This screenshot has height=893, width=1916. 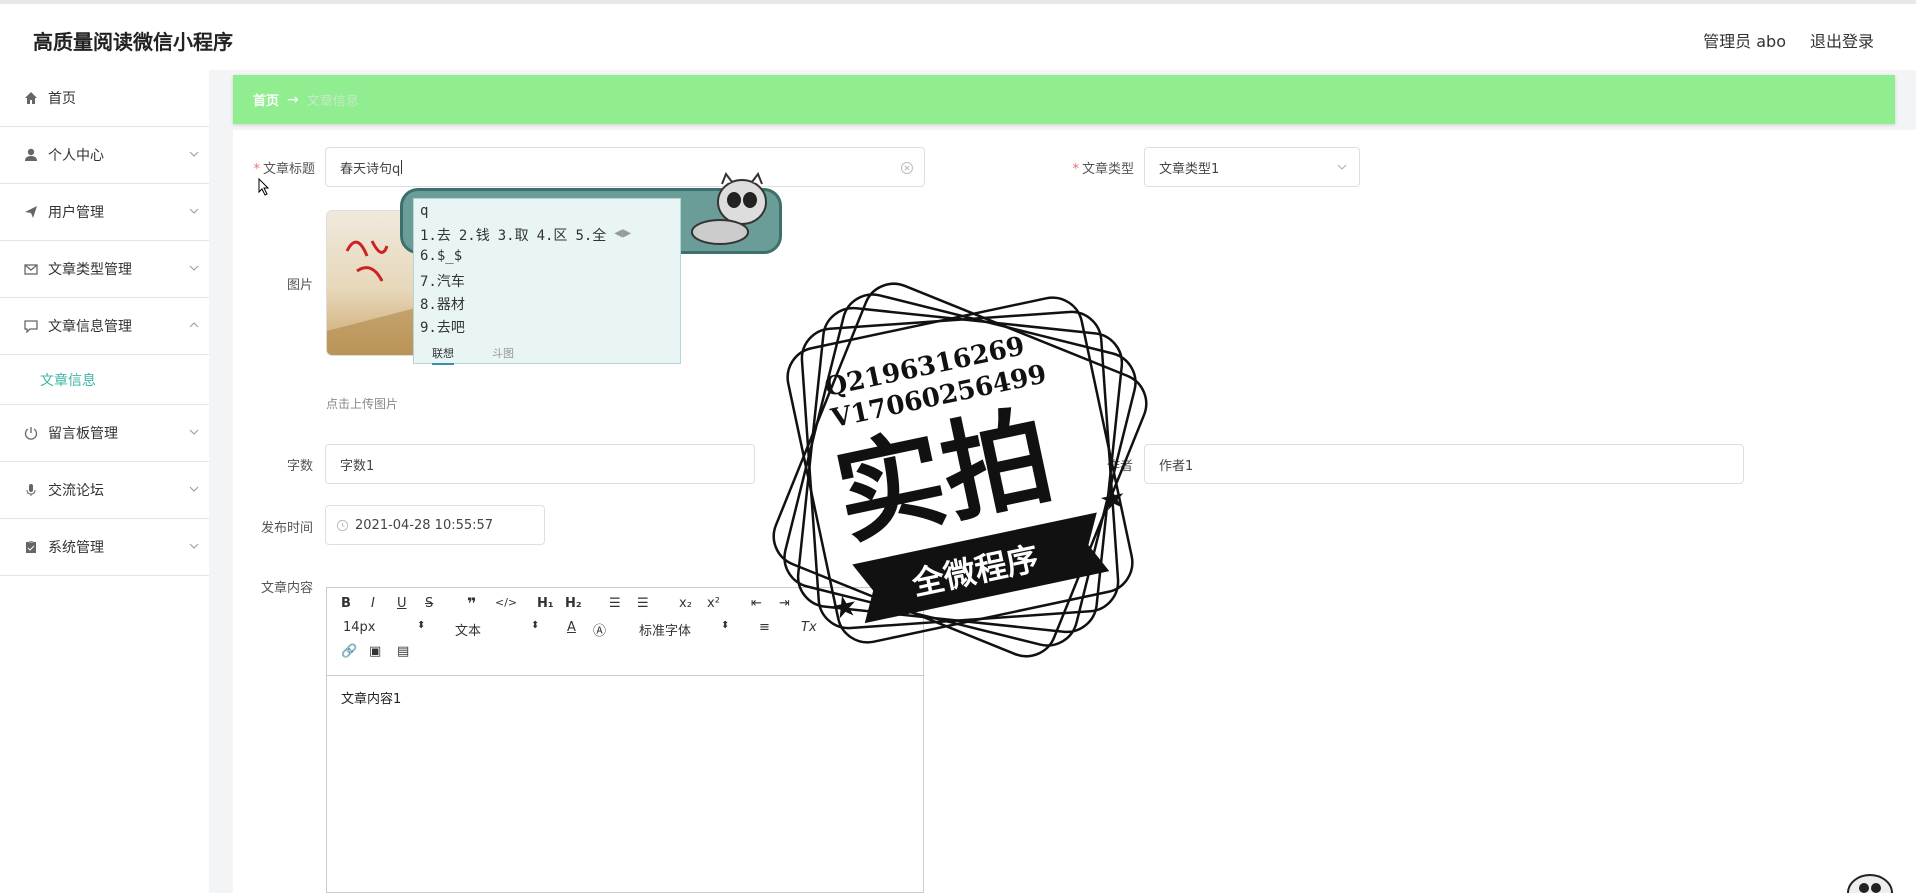 I want to click on words-input: 字数1, so click(x=540, y=464).